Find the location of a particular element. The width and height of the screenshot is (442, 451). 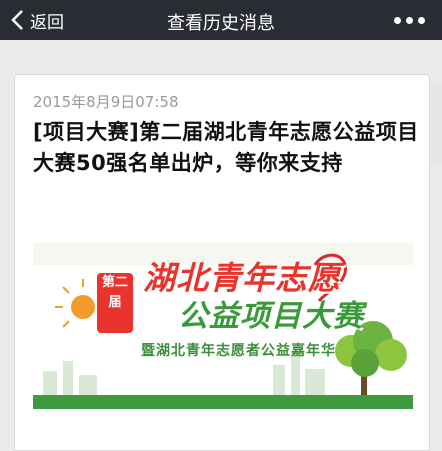

cover-headline-2: 公益项目大赛 is located at coordinates (271, 316).